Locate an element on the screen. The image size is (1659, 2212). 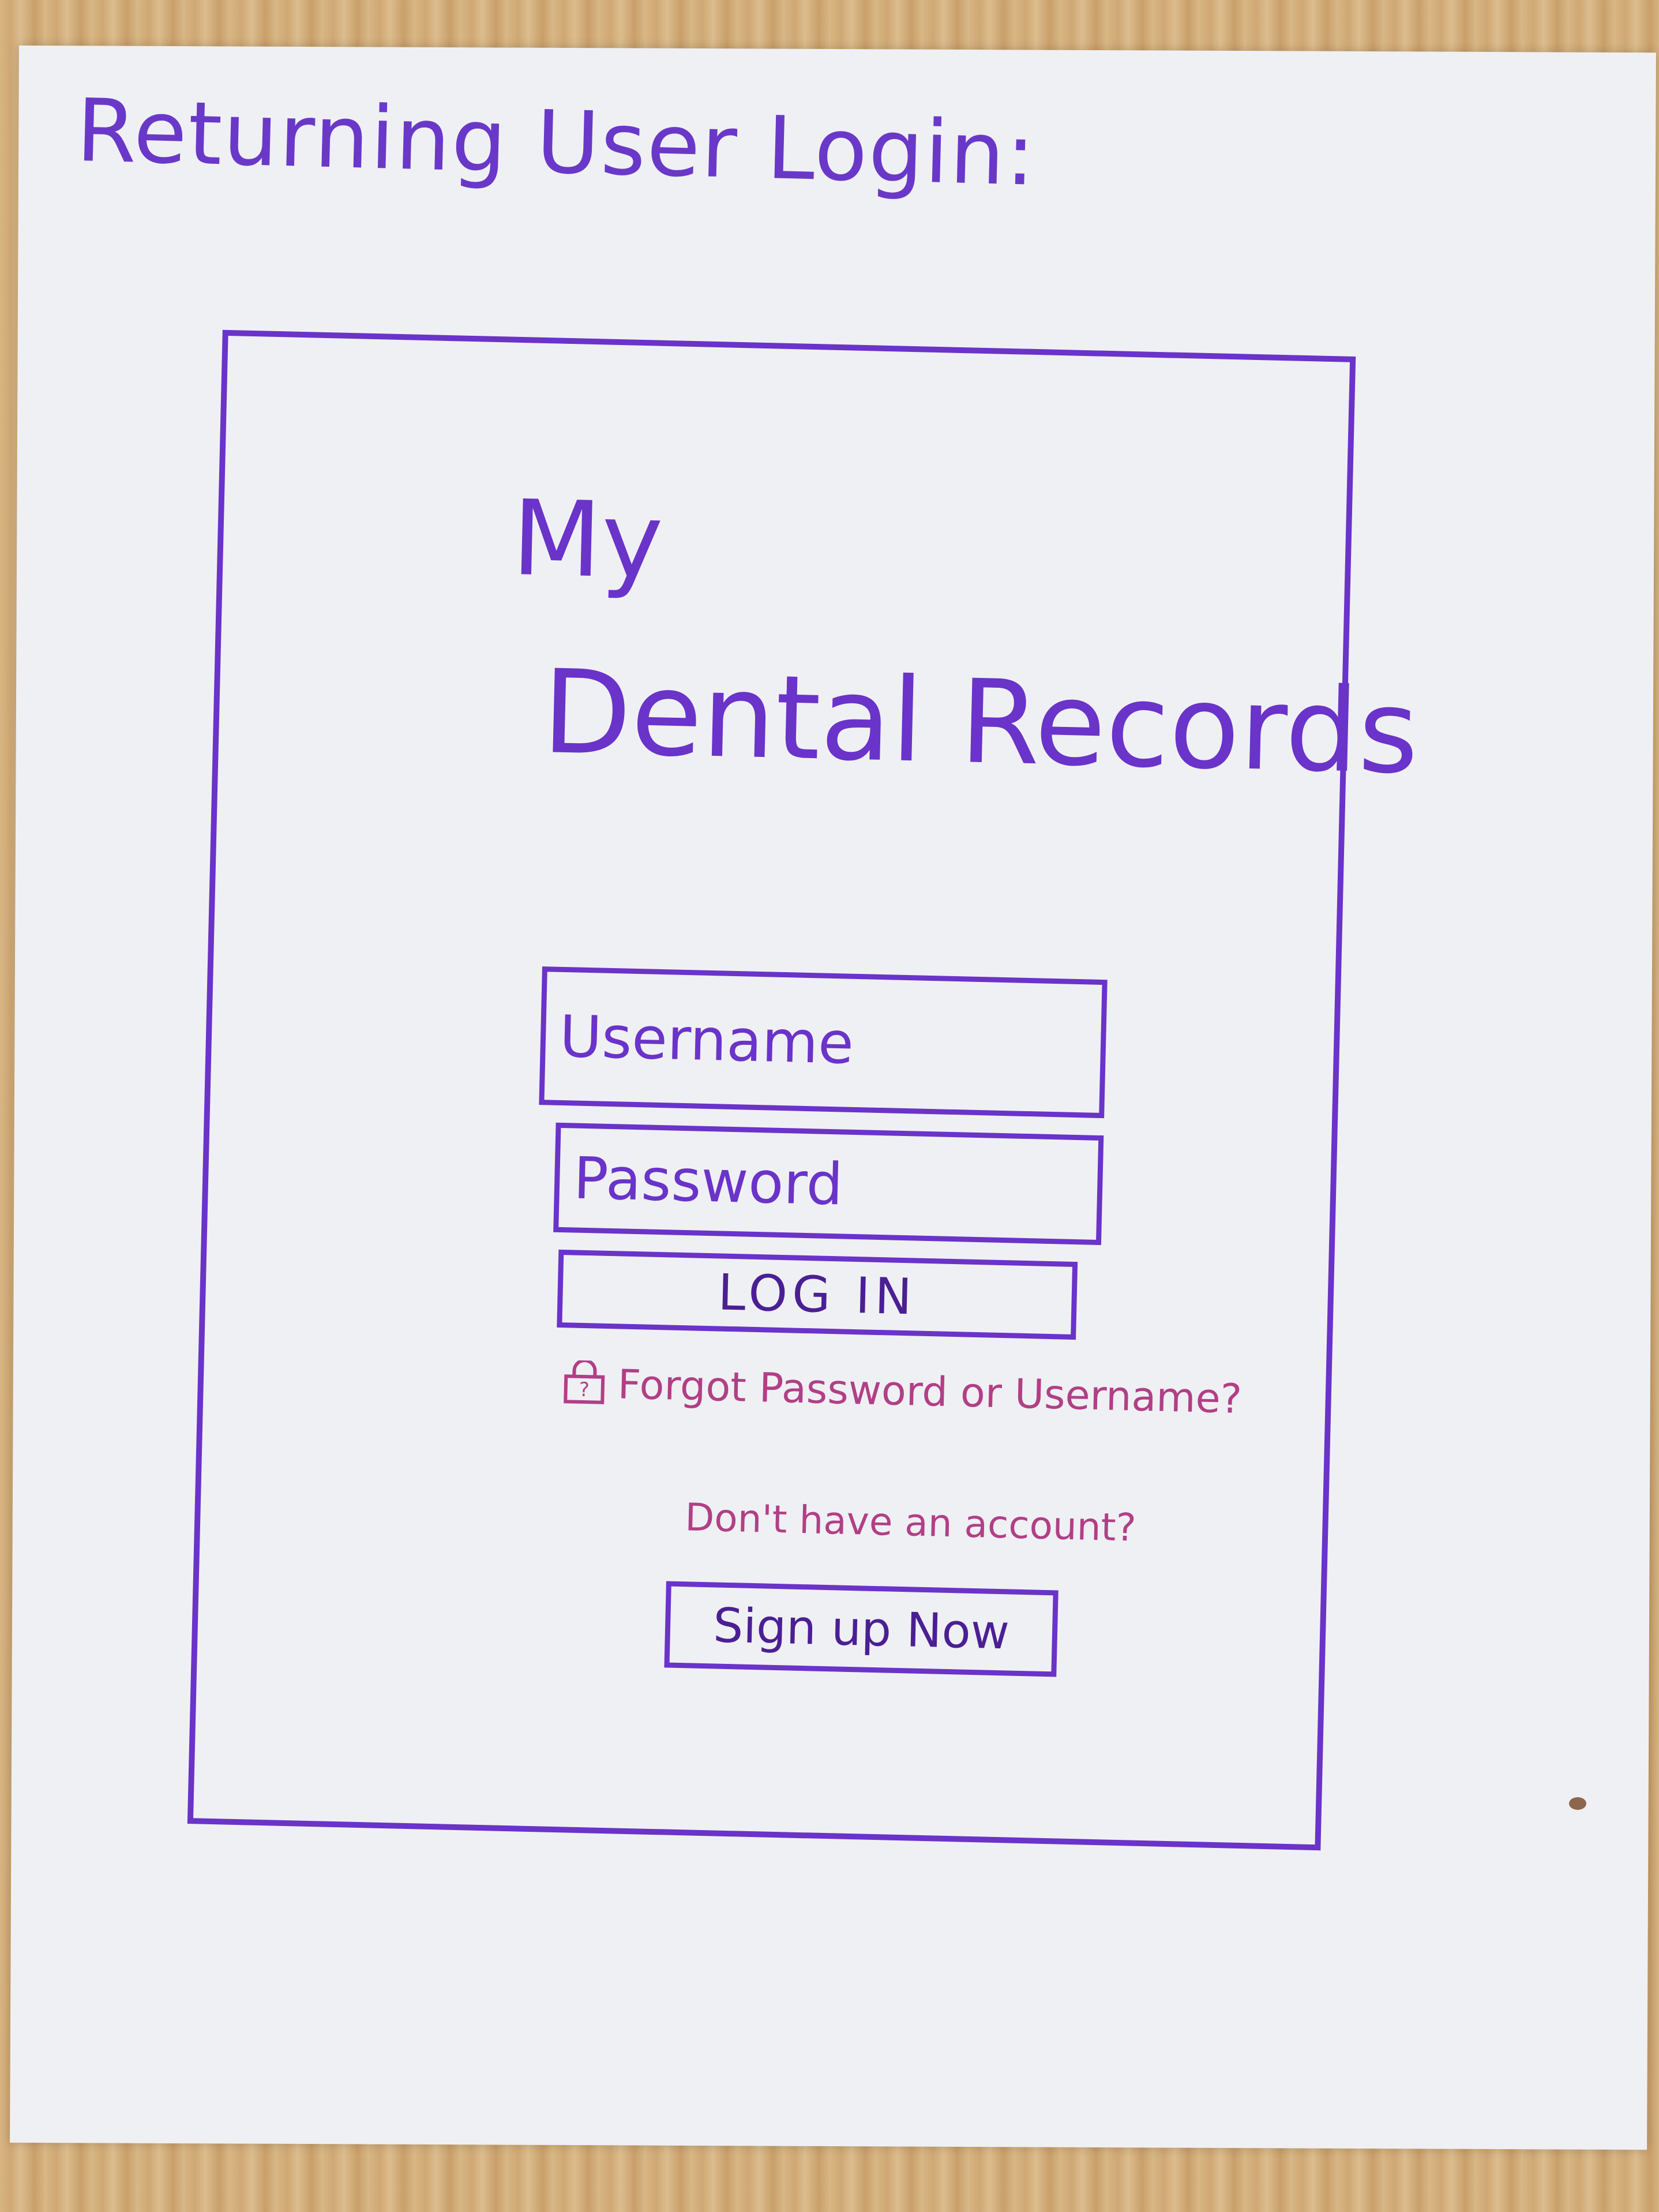
signup-button: Sign up Now is located at coordinates (862, 1629).